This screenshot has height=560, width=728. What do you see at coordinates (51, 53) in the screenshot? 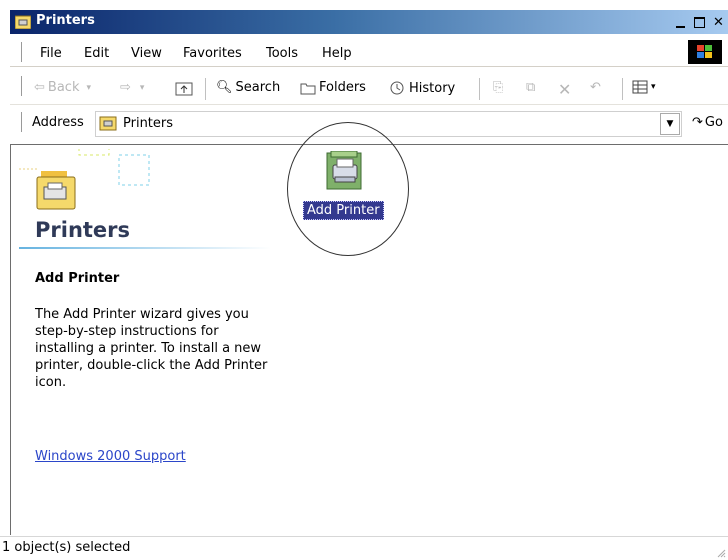
I see `menu-file: File` at bounding box center [51, 53].